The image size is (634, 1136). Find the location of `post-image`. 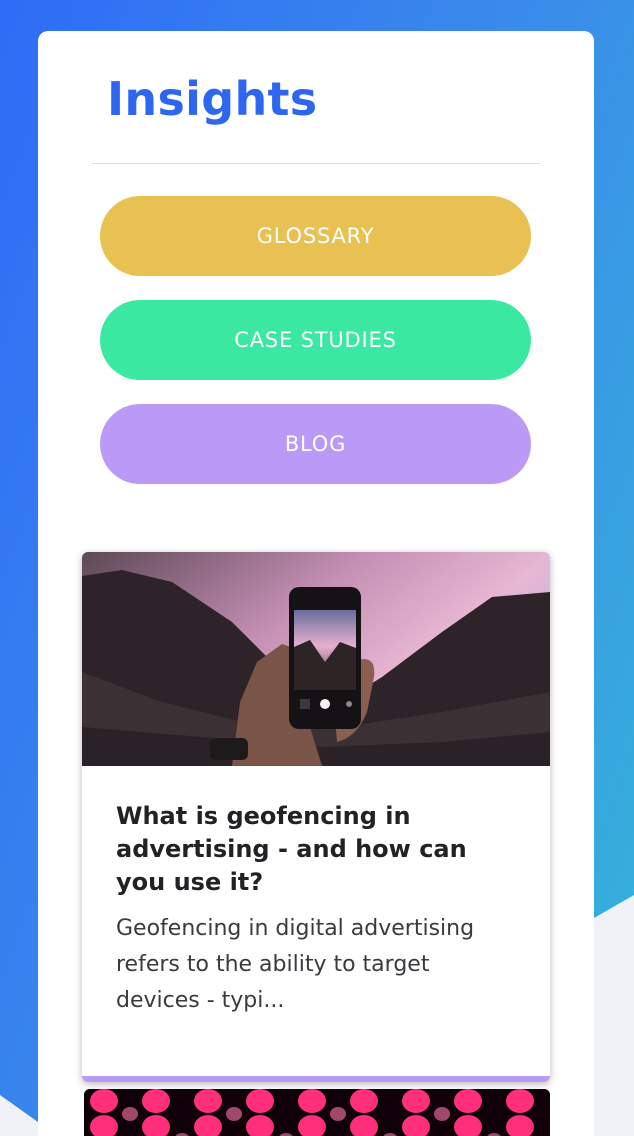

post-image is located at coordinates (316, 659).